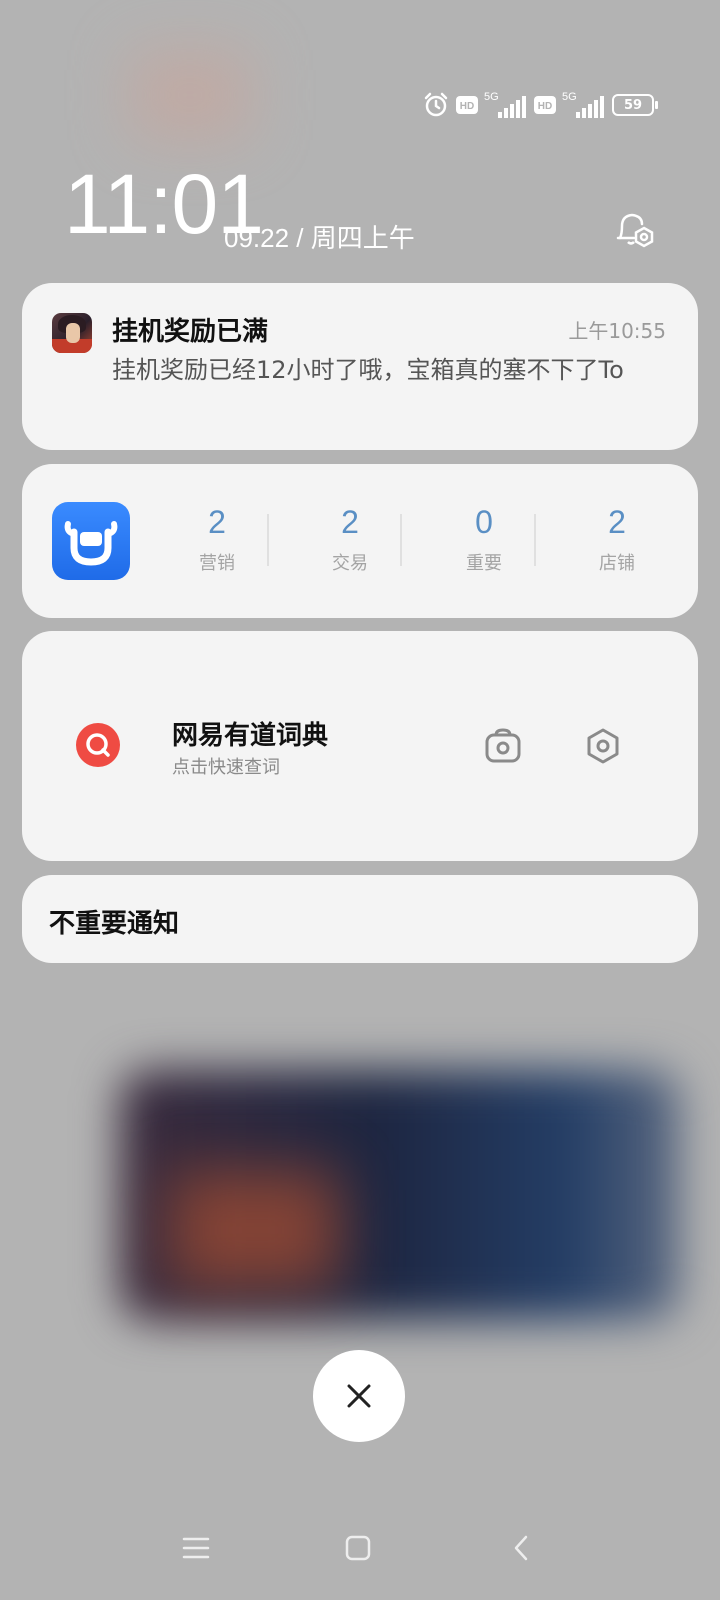  I want to click on notification-body: 挂机奖励已经12小时了哦，宝箱真的塞不下了To, so click(368, 370).